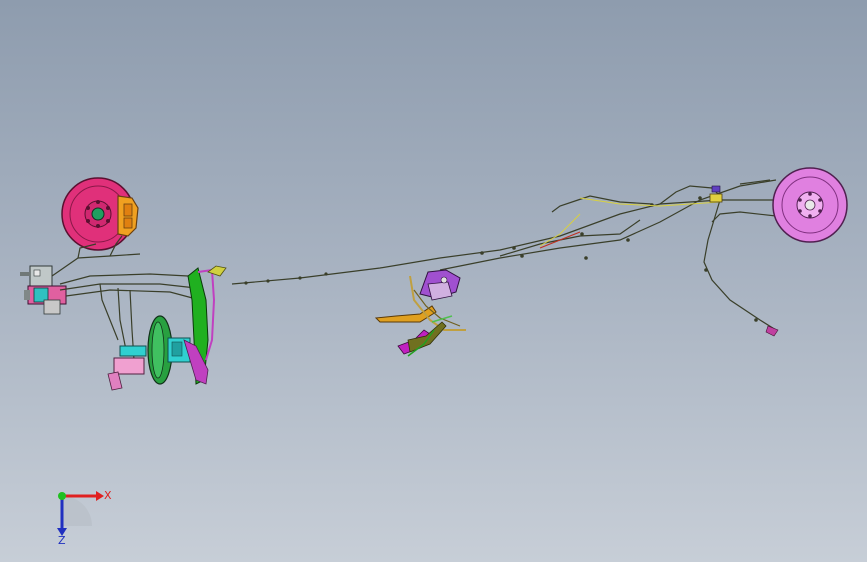 The width and height of the screenshot is (867, 562). I want to click on master-cylinder, so click(127, 368).